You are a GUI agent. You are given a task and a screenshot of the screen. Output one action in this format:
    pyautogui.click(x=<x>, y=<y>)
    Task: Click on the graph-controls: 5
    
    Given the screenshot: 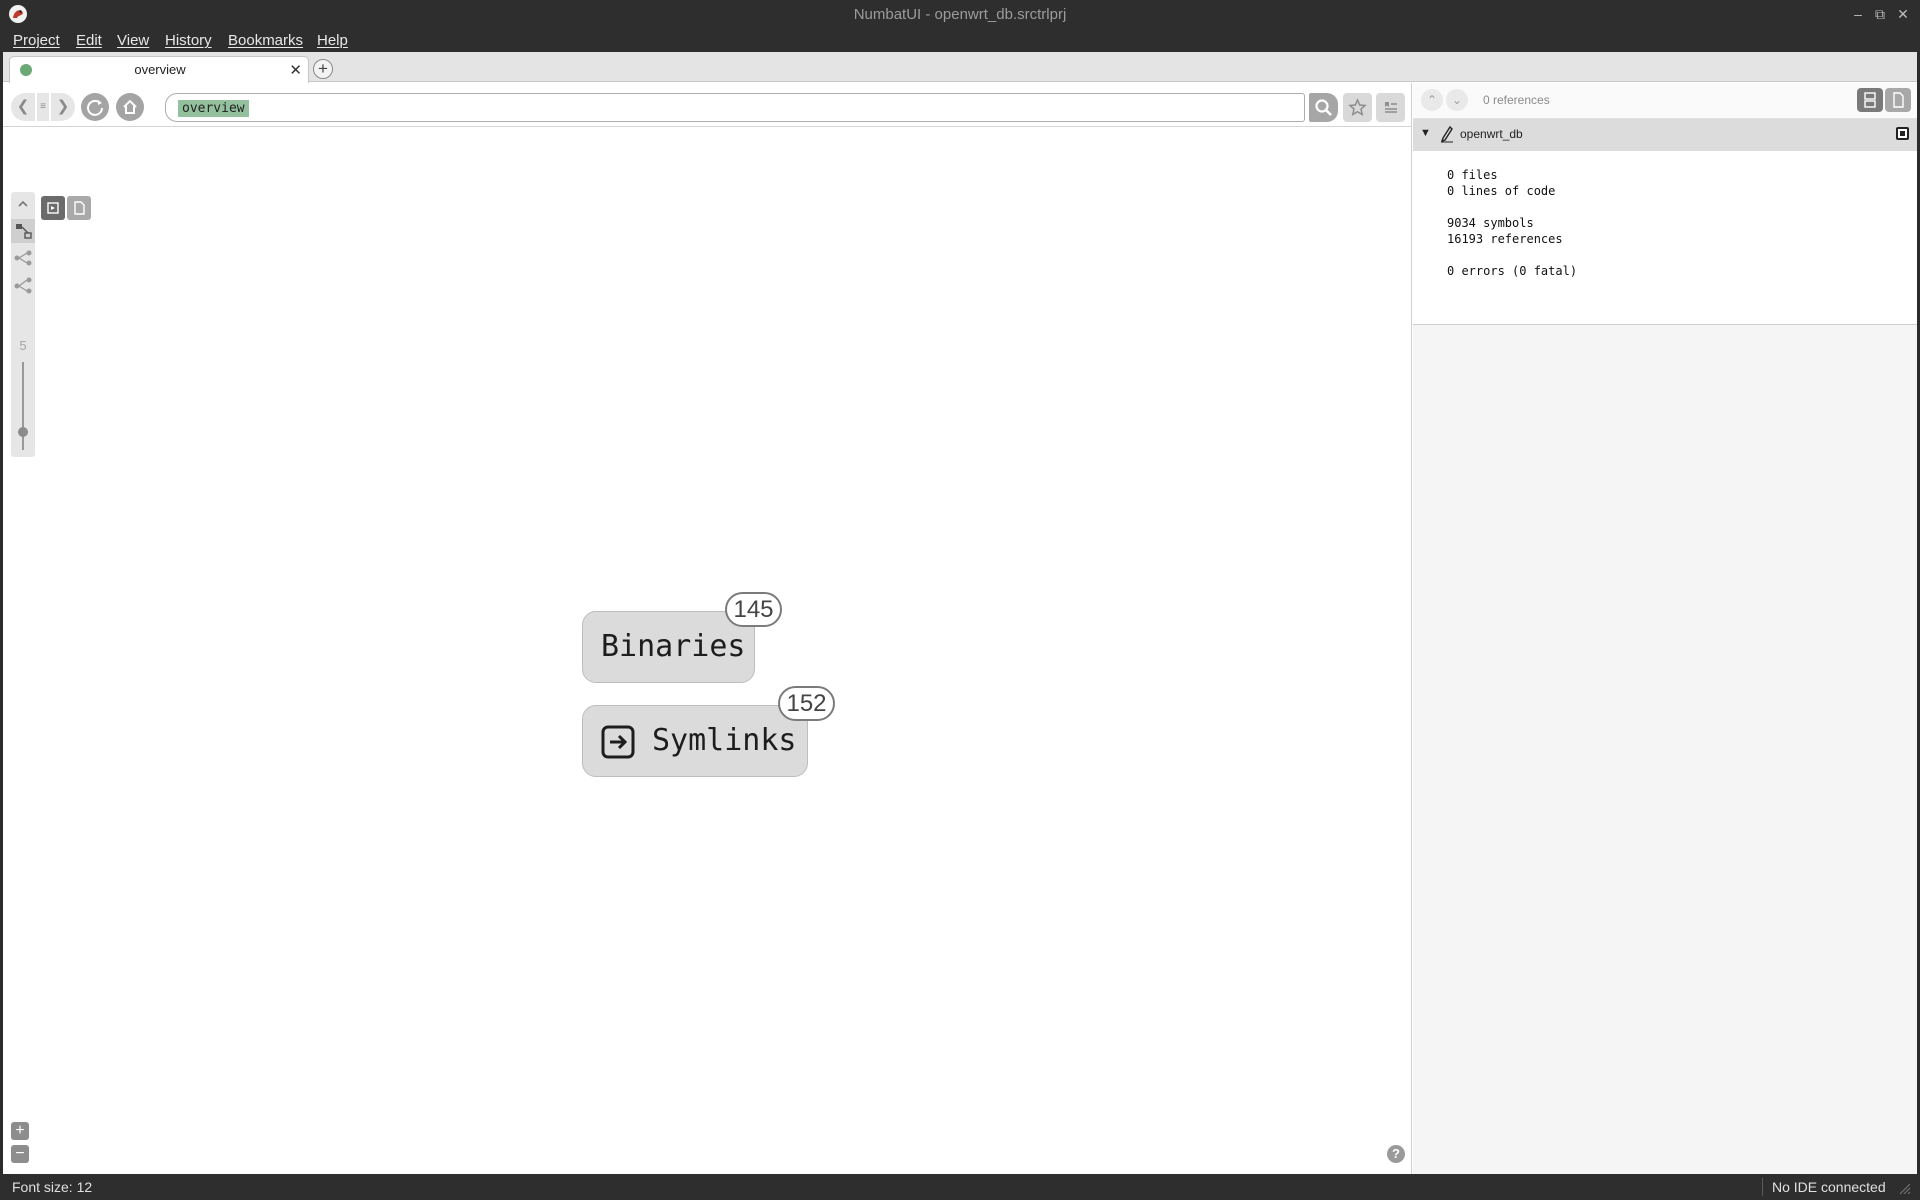 What is the action you would take?
    pyautogui.click(x=23, y=324)
    